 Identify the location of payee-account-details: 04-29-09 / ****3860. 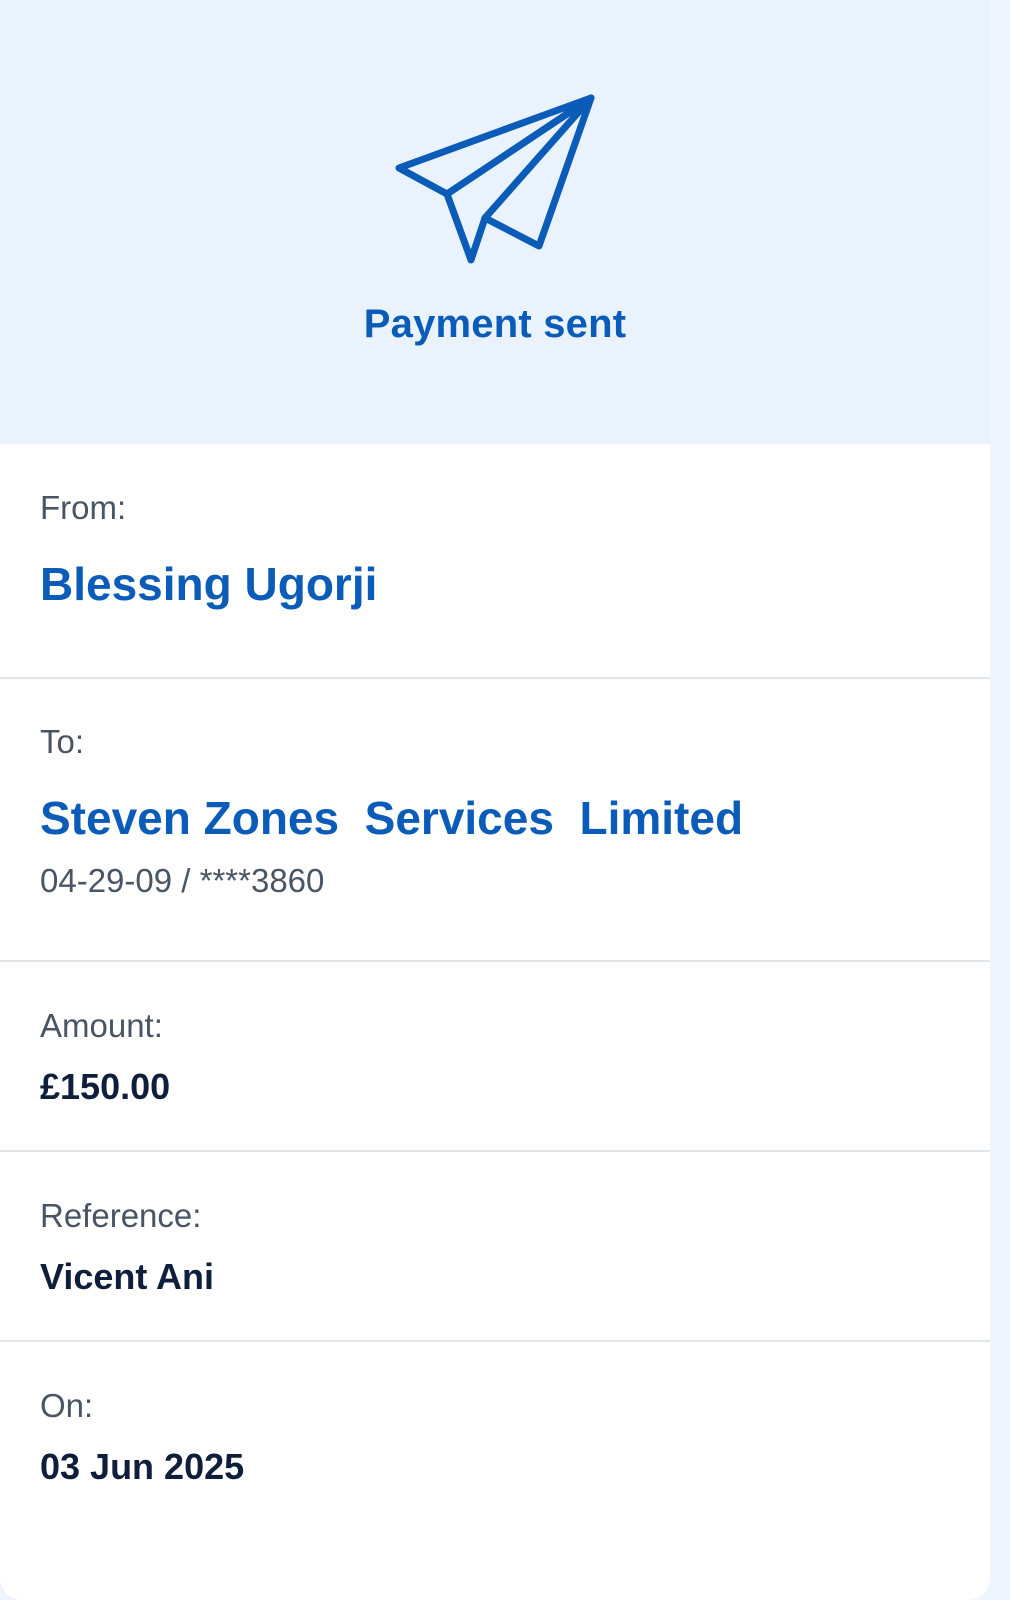
(182, 880).